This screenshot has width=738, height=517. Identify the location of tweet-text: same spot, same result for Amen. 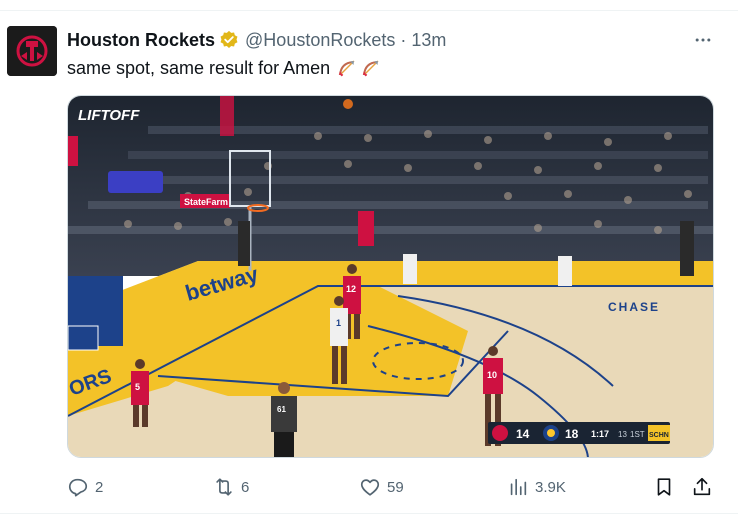
(199, 68).